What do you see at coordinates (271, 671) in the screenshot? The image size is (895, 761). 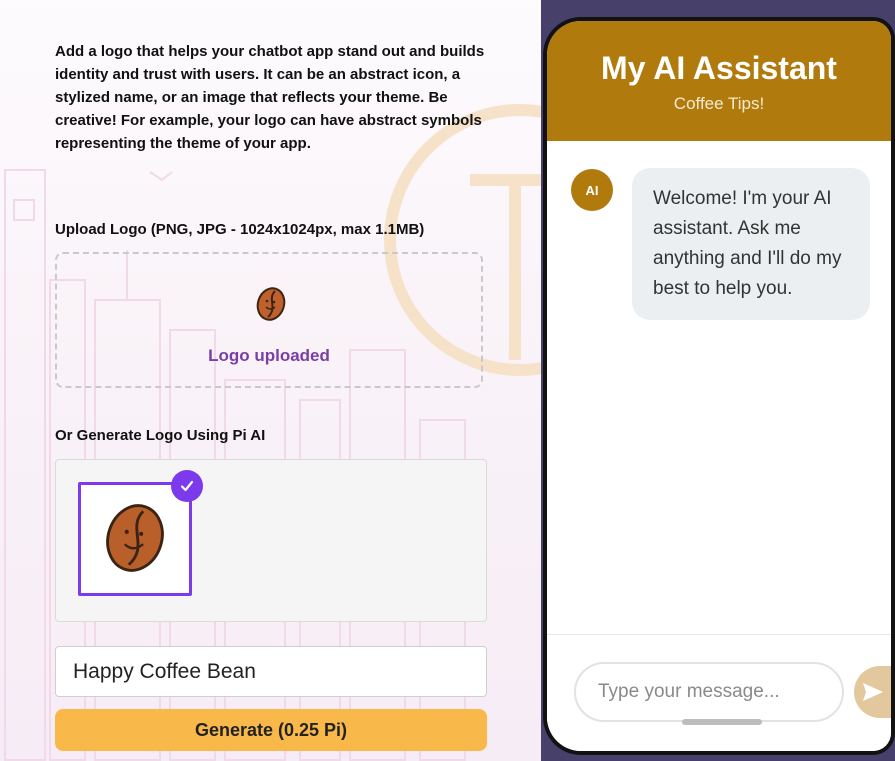 I see `logo-prompt-input` at bounding box center [271, 671].